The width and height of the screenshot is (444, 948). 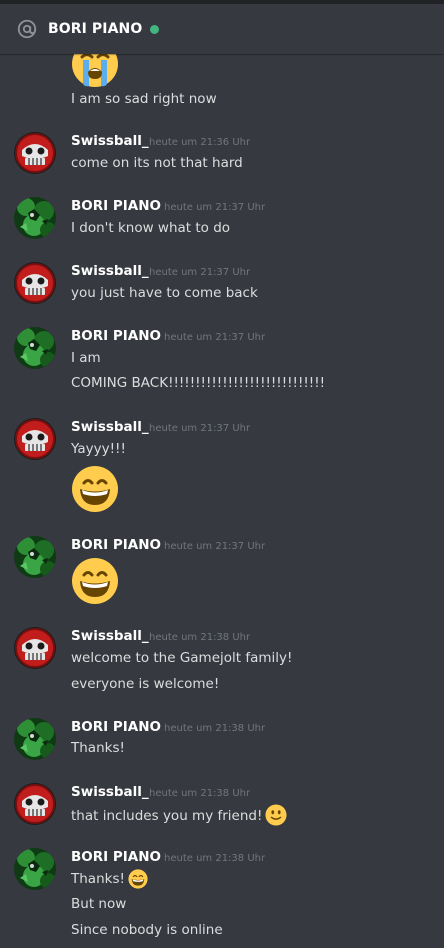 I want to click on message-text: come on its not that hard, so click(x=157, y=163).